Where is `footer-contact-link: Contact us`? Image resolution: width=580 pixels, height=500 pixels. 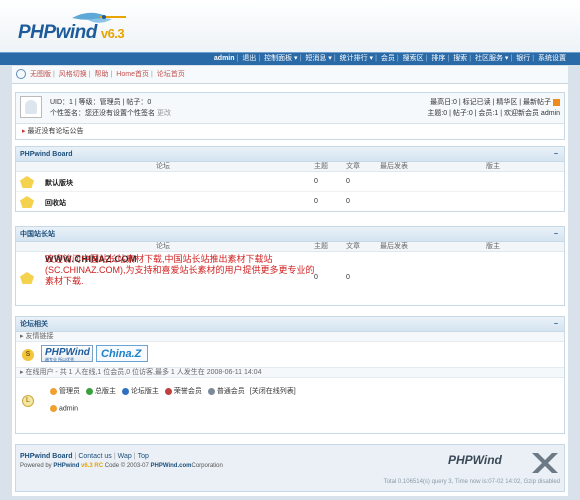
footer-contact-link: Contact us is located at coordinates (94, 456).